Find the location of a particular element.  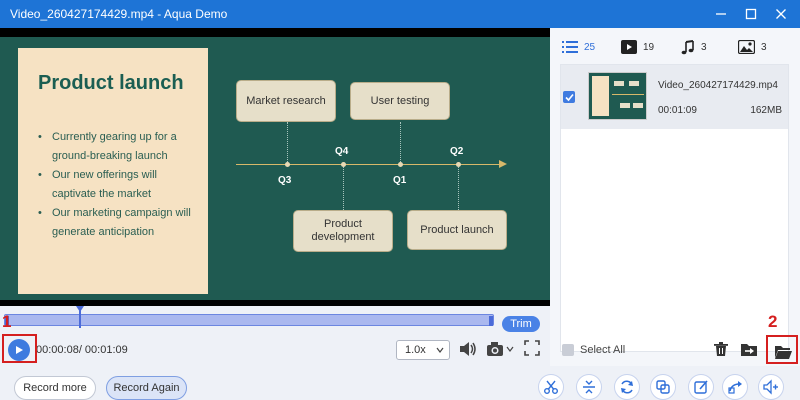

trim-button: Trim is located at coordinates (521, 324).